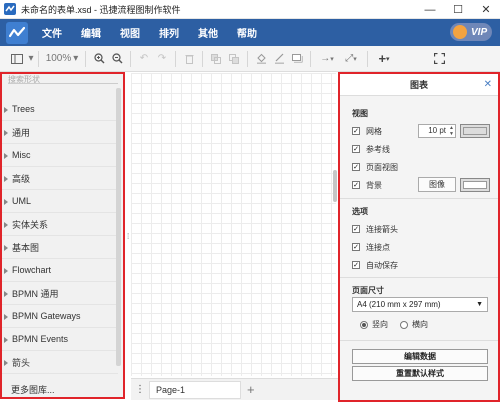 The image size is (500, 403). I want to click on line-color-icon, so click(279, 59).